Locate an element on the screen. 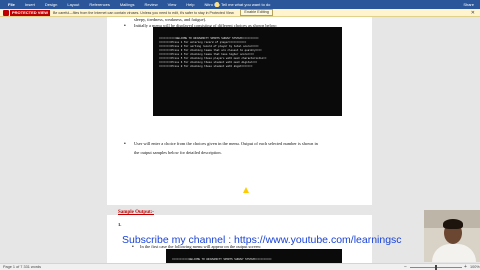 This screenshot has width=480, height=270. tab-file: File is located at coordinates (11, 4).